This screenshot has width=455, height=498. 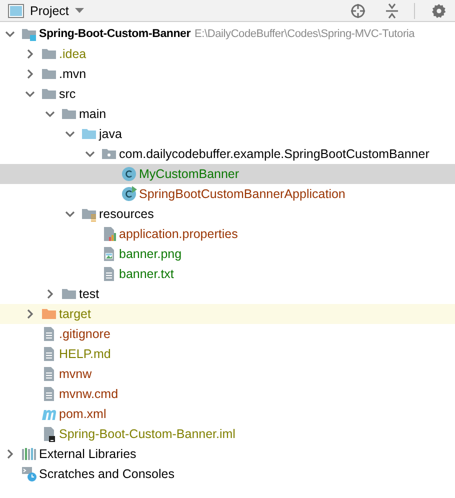 What do you see at coordinates (439, 10) in the screenshot?
I see `settings-icon` at bounding box center [439, 10].